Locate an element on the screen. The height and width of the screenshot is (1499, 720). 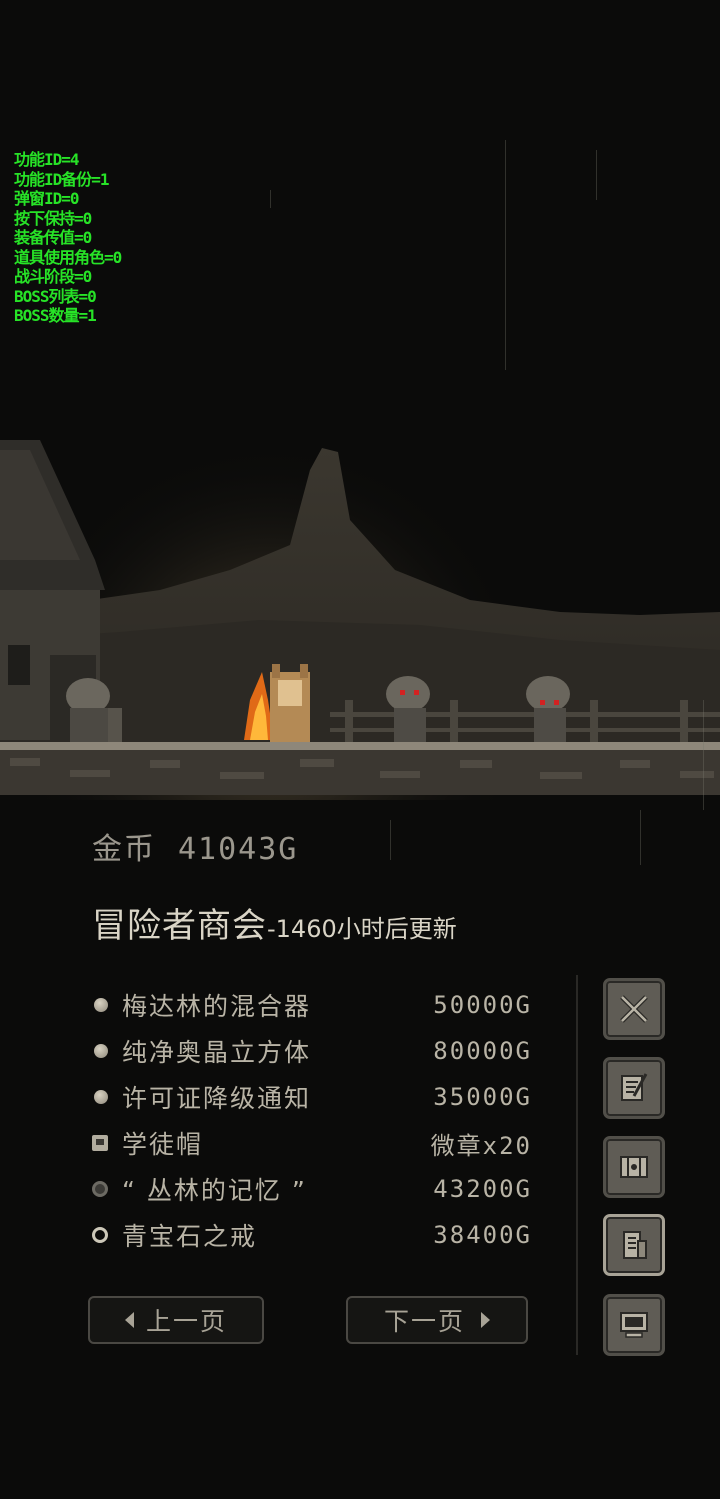
panel-divider is located at coordinates (577, 1165).